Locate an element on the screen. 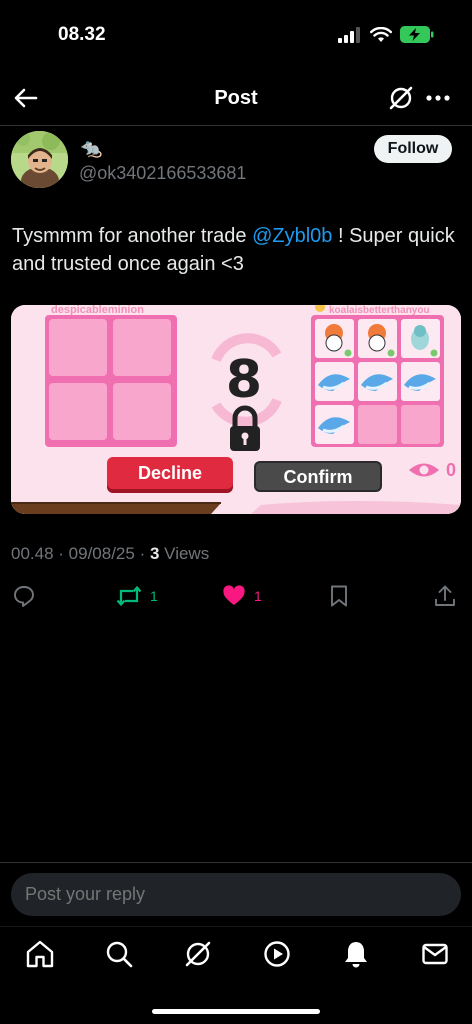  post-actions: 1 1 is located at coordinates (236, 597).